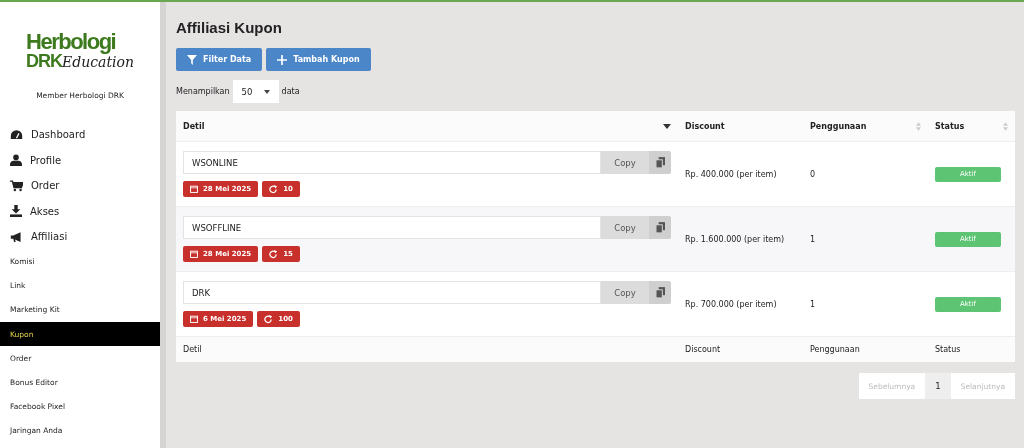 The width and height of the screenshot is (1024, 448). What do you see at coordinates (938, 386) in the screenshot?
I see `page-button: 1` at bounding box center [938, 386].